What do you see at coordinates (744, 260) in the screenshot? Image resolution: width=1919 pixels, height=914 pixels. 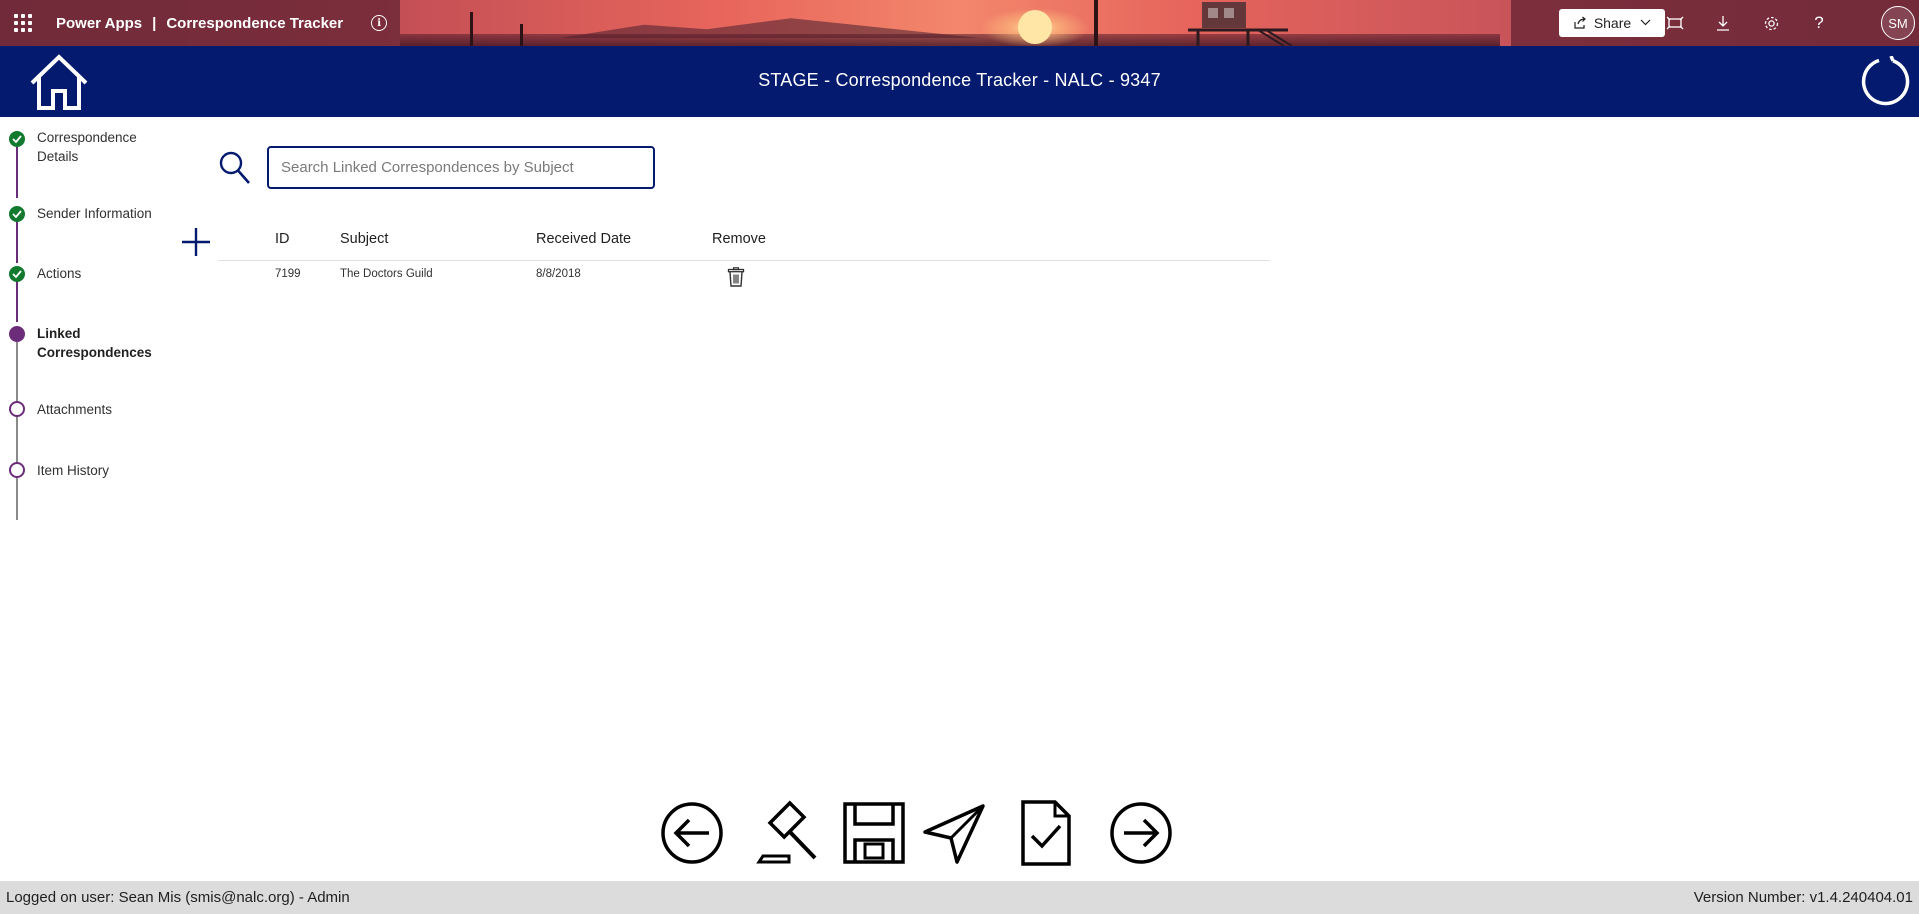 I see `table-header-divider` at bounding box center [744, 260].